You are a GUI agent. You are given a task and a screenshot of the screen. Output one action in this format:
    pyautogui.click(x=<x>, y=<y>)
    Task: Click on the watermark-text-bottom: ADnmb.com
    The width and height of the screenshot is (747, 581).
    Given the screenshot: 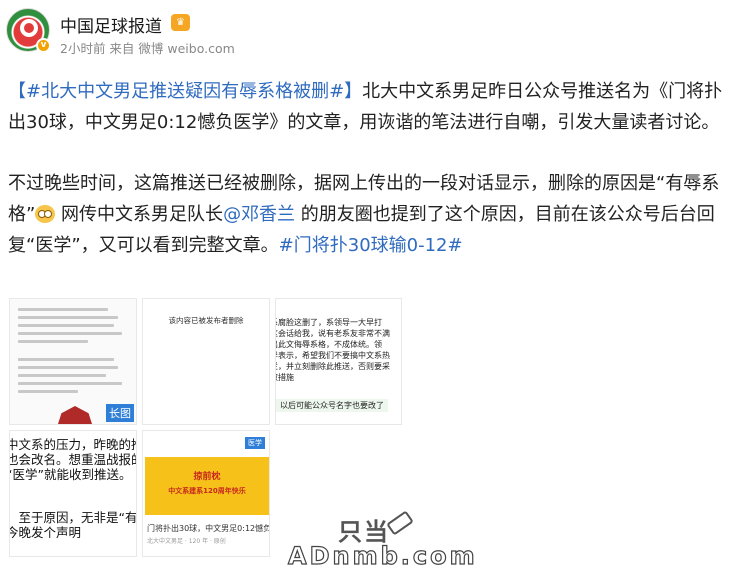 What is the action you would take?
    pyautogui.click(x=382, y=555)
    